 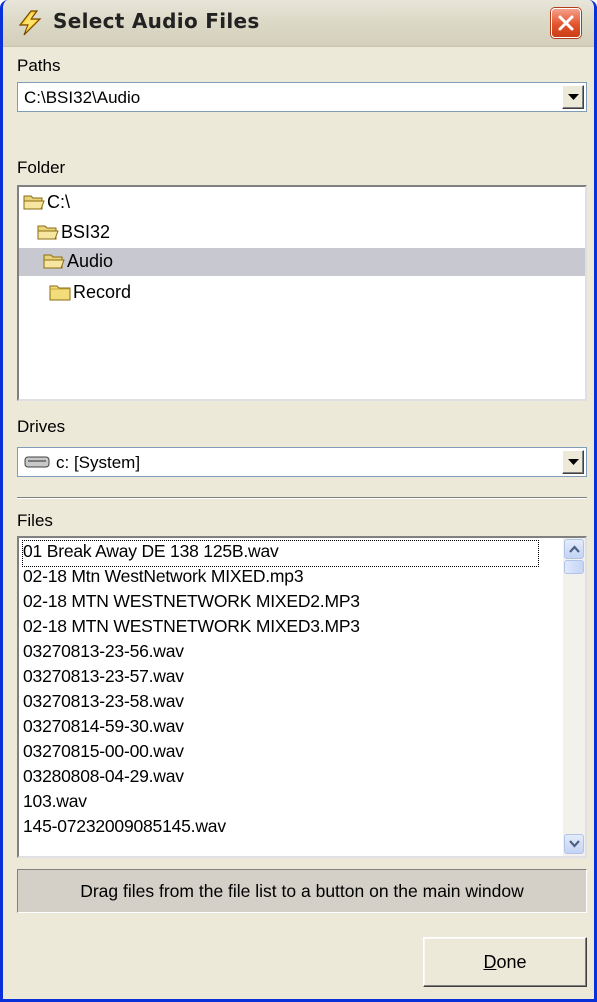 I want to click on drives-dropdown-button, so click(x=573, y=462).